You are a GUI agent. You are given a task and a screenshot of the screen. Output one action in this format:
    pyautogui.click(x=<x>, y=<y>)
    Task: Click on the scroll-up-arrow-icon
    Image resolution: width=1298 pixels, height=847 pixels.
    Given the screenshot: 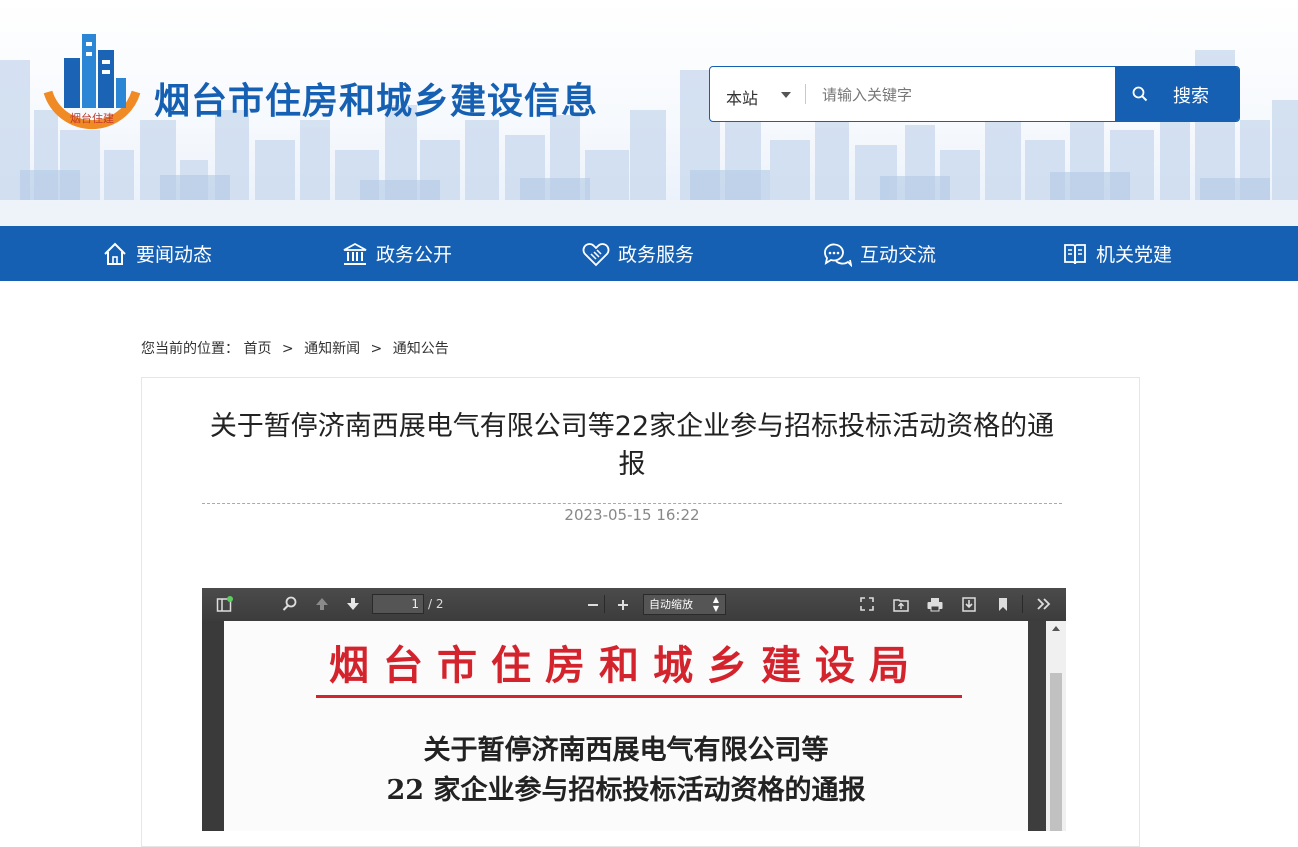 What is the action you would take?
    pyautogui.click(x=1056, y=628)
    